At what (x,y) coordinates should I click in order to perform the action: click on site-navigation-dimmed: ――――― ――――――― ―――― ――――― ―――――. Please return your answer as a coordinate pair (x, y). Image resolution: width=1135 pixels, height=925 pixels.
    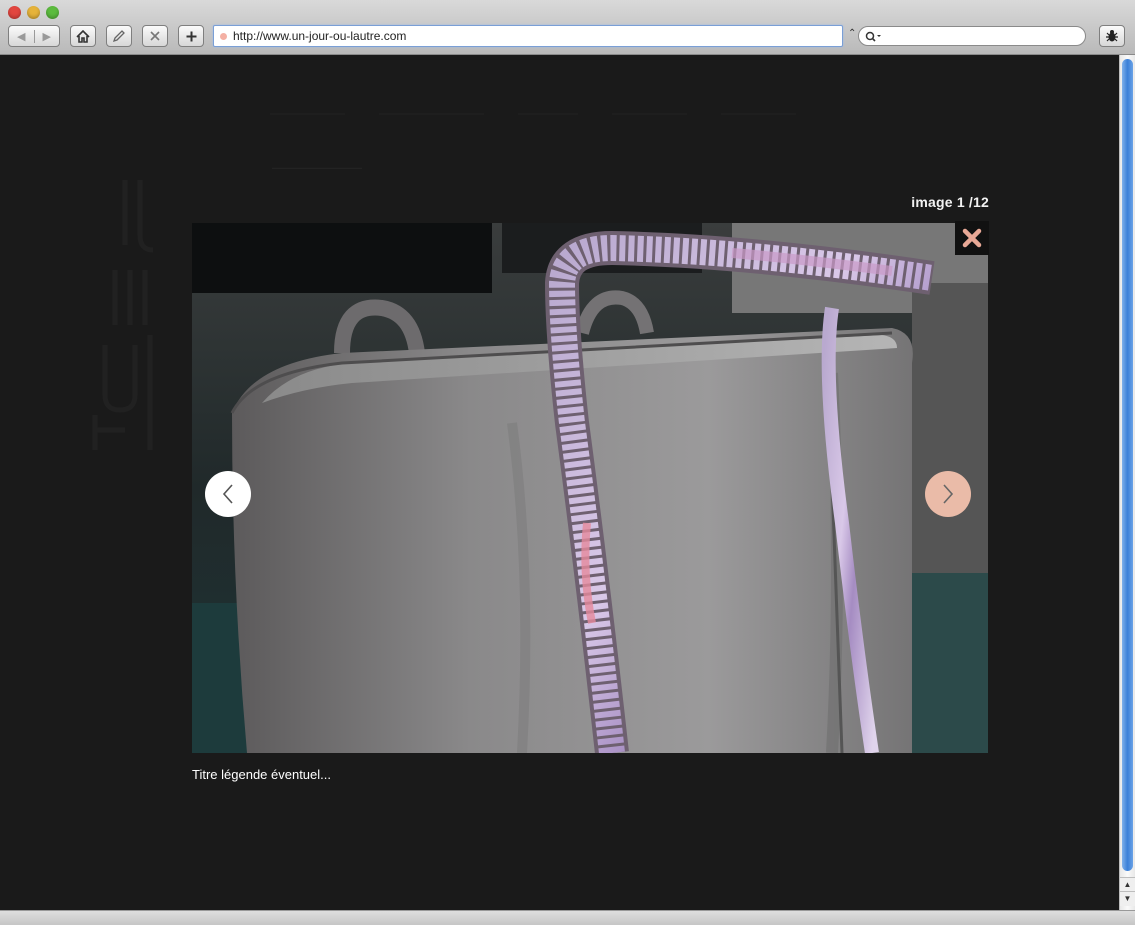
    Looking at the image, I should click on (533, 113).